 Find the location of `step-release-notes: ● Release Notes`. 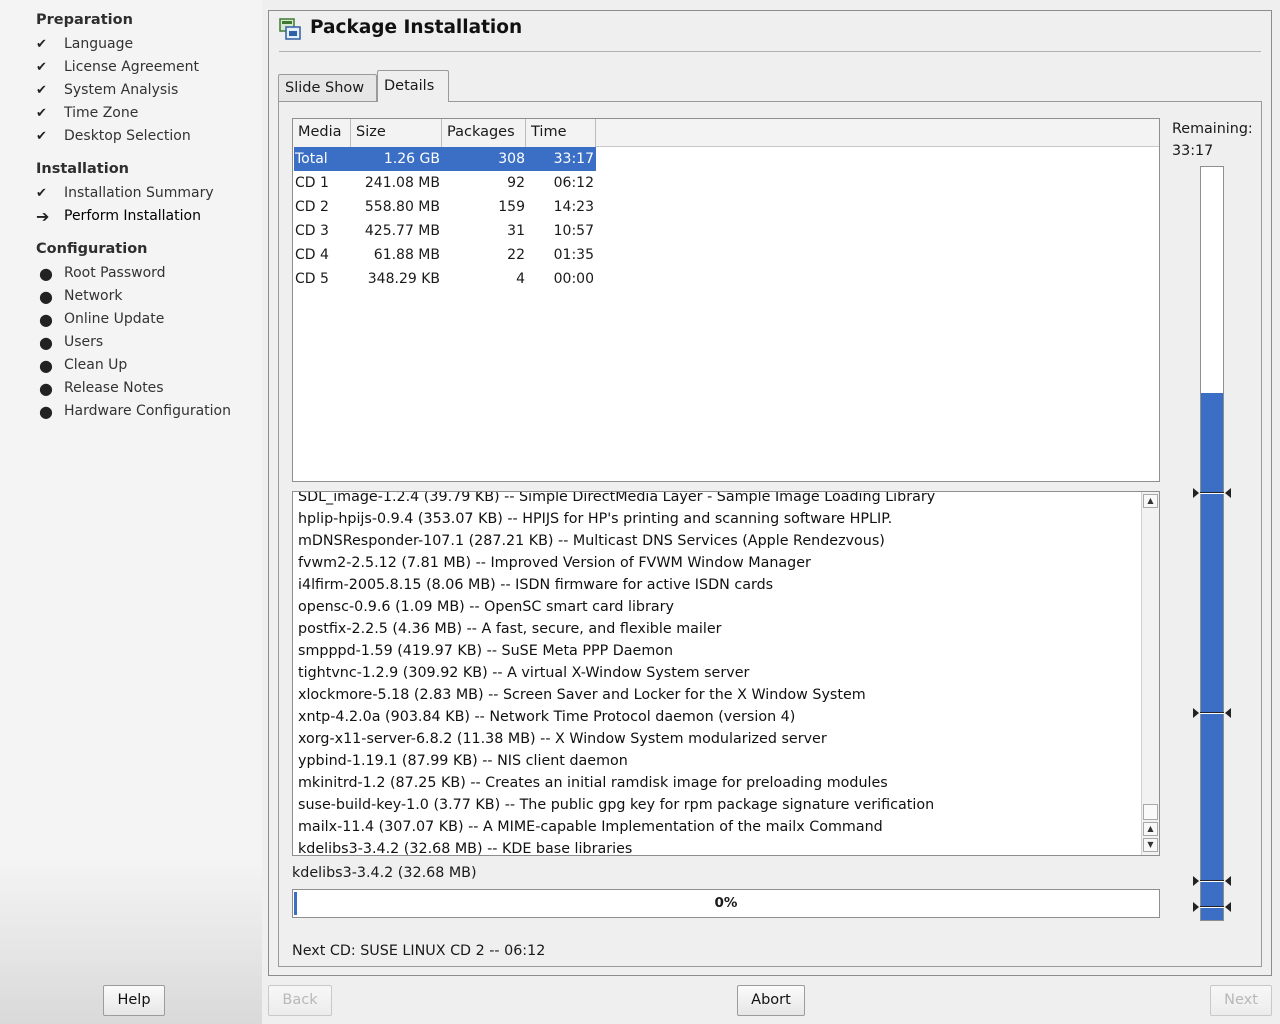

step-release-notes: ● Release Notes is located at coordinates (100, 388).